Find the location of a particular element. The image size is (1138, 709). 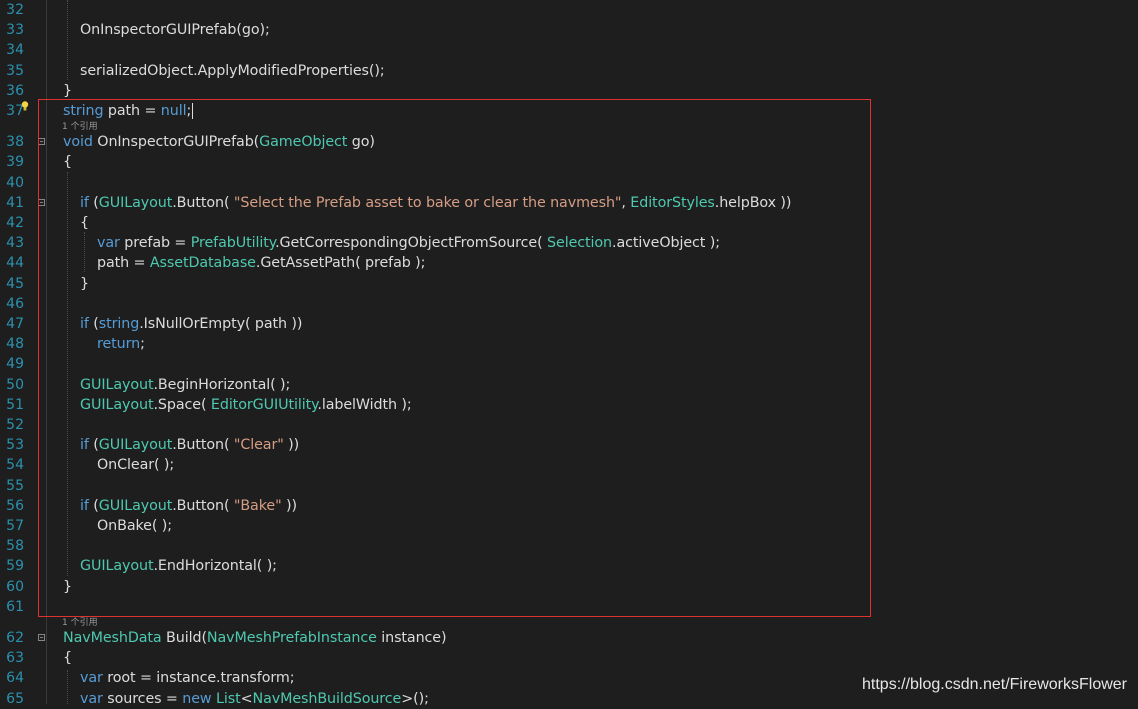

code-text: OnInspectorGUIPrefab(go); is located at coordinates (175, 30).